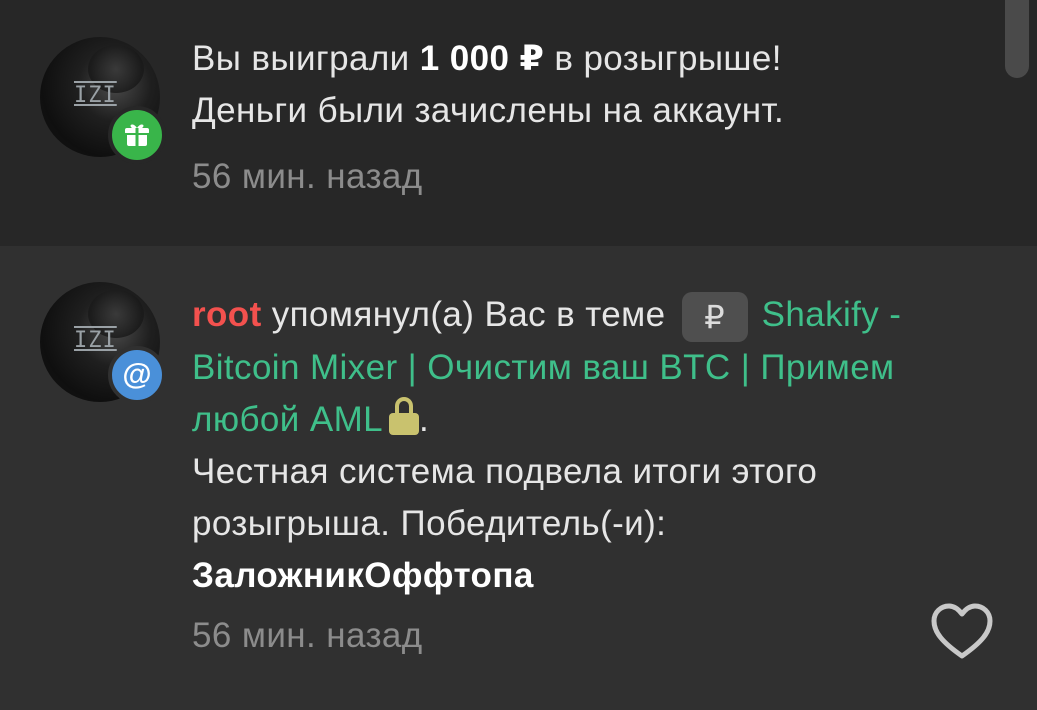 Image resolution: width=1037 pixels, height=710 pixels. What do you see at coordinates (663, 58) in the screenshot?
I see `message-suffix: в розыгрыше!` at bounding box center [663, 58].